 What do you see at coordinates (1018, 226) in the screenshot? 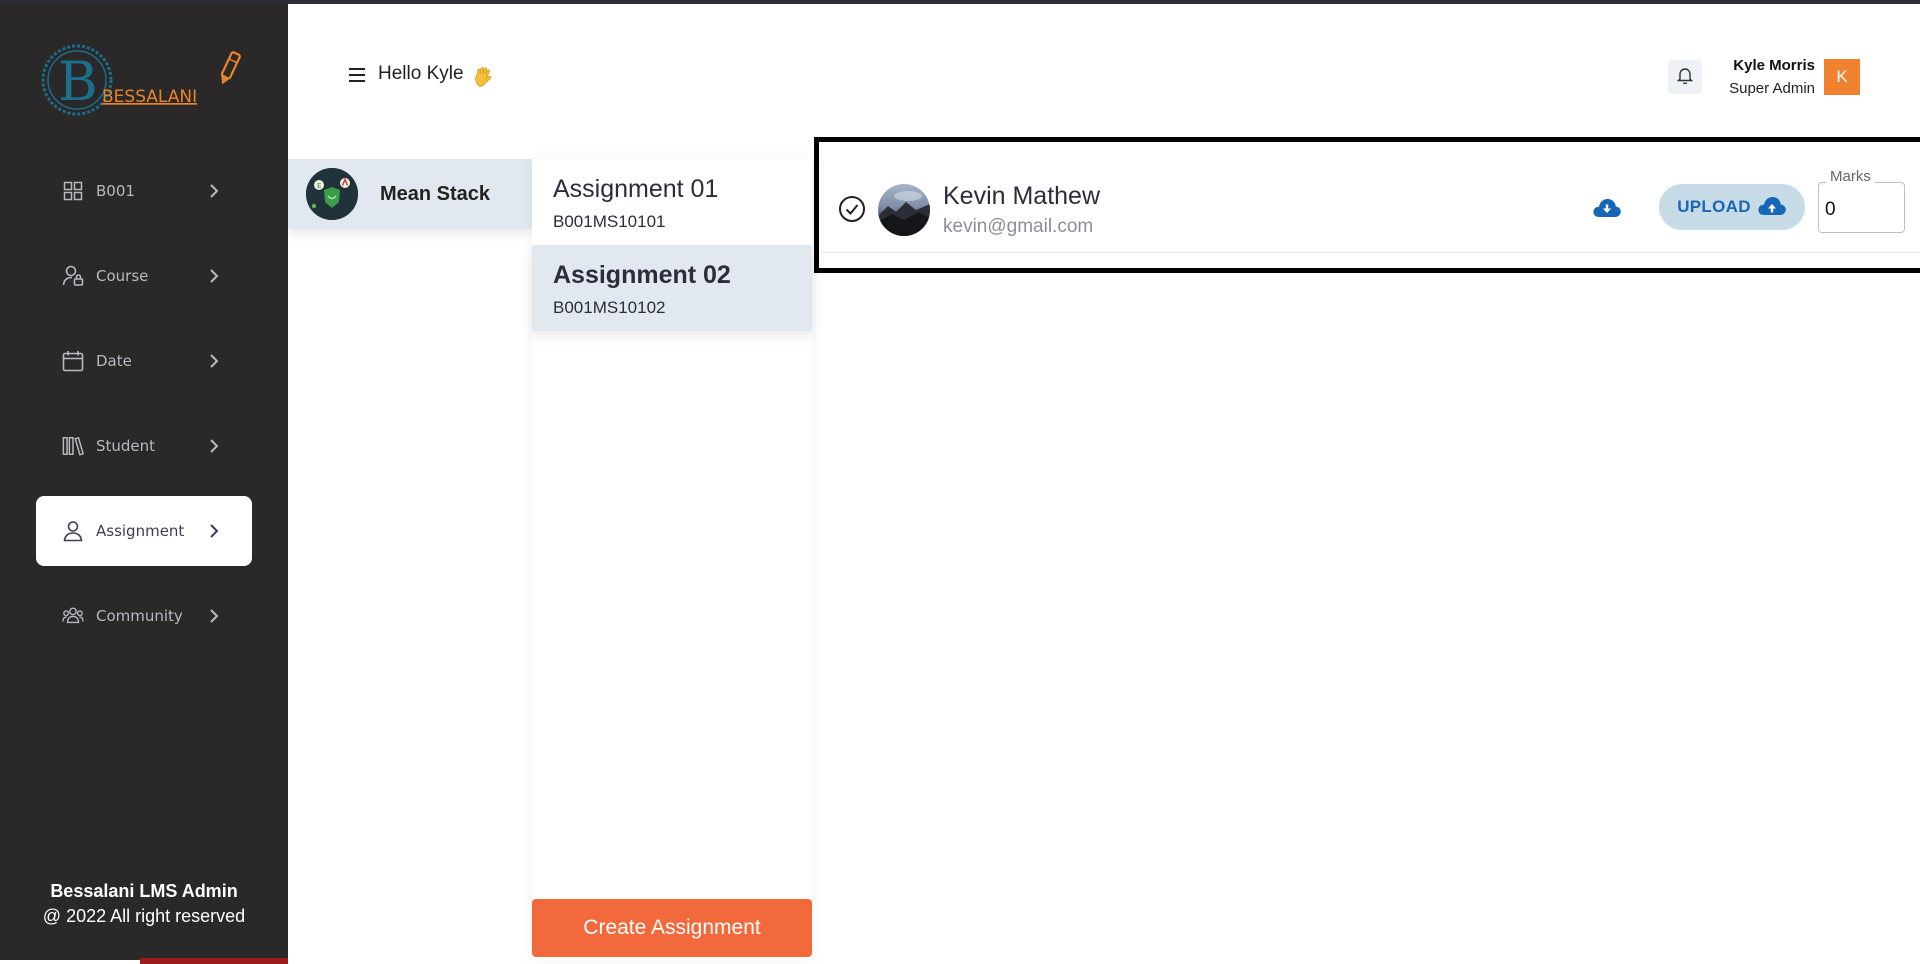
I see `student-email: kevin@gmail.com` at bounding box center [1018, 226].